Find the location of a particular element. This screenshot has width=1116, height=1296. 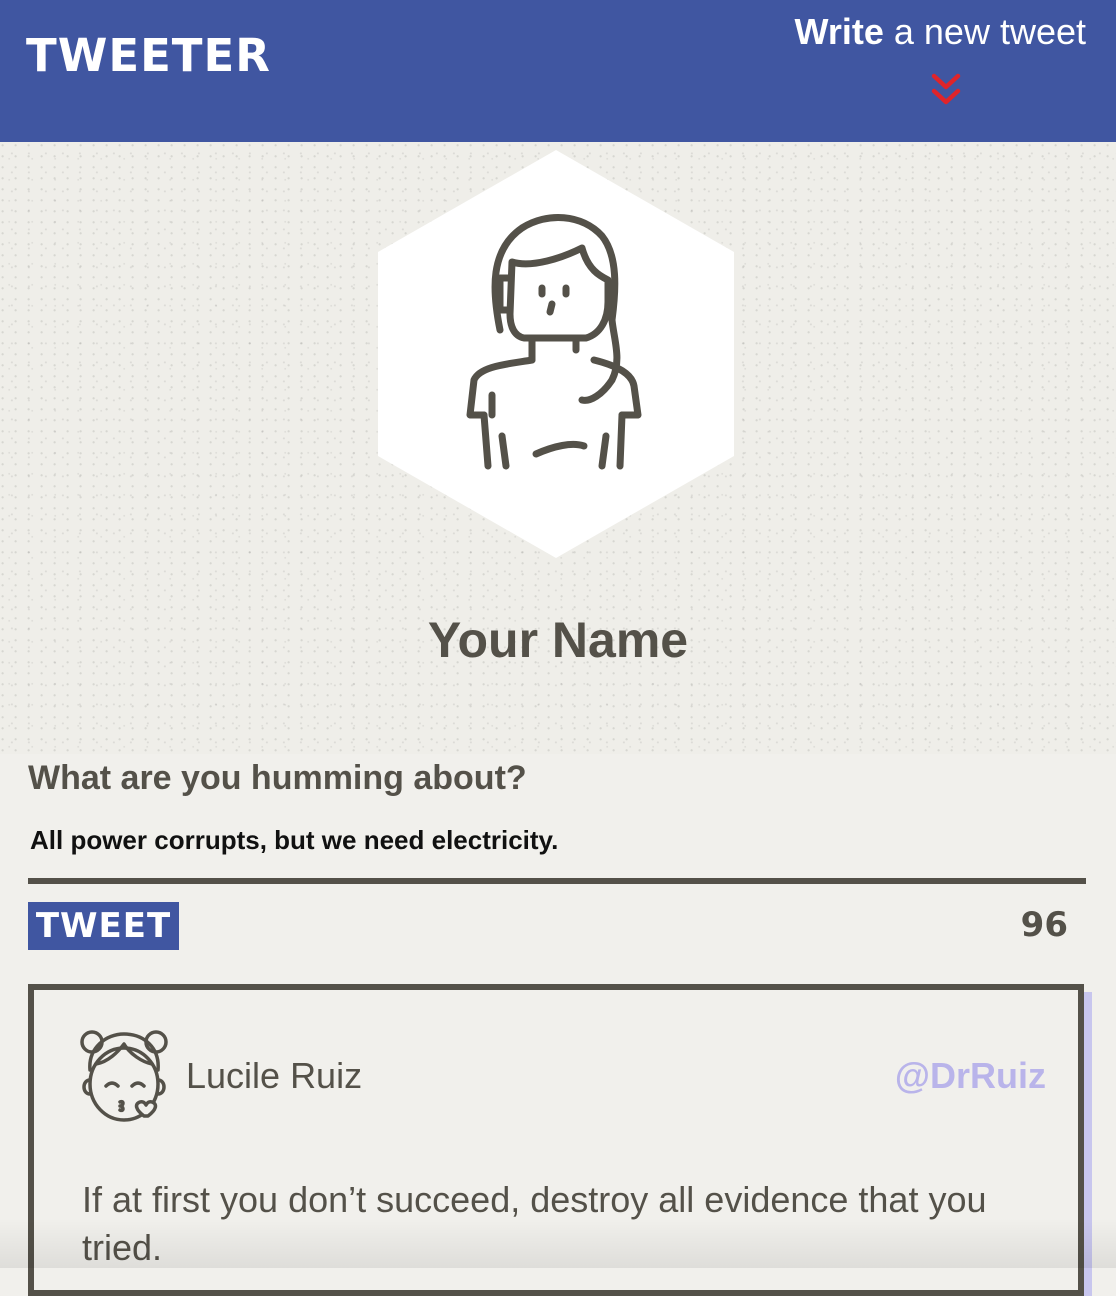

brand-logo: TWEETER is located at coordinates (148, 55).